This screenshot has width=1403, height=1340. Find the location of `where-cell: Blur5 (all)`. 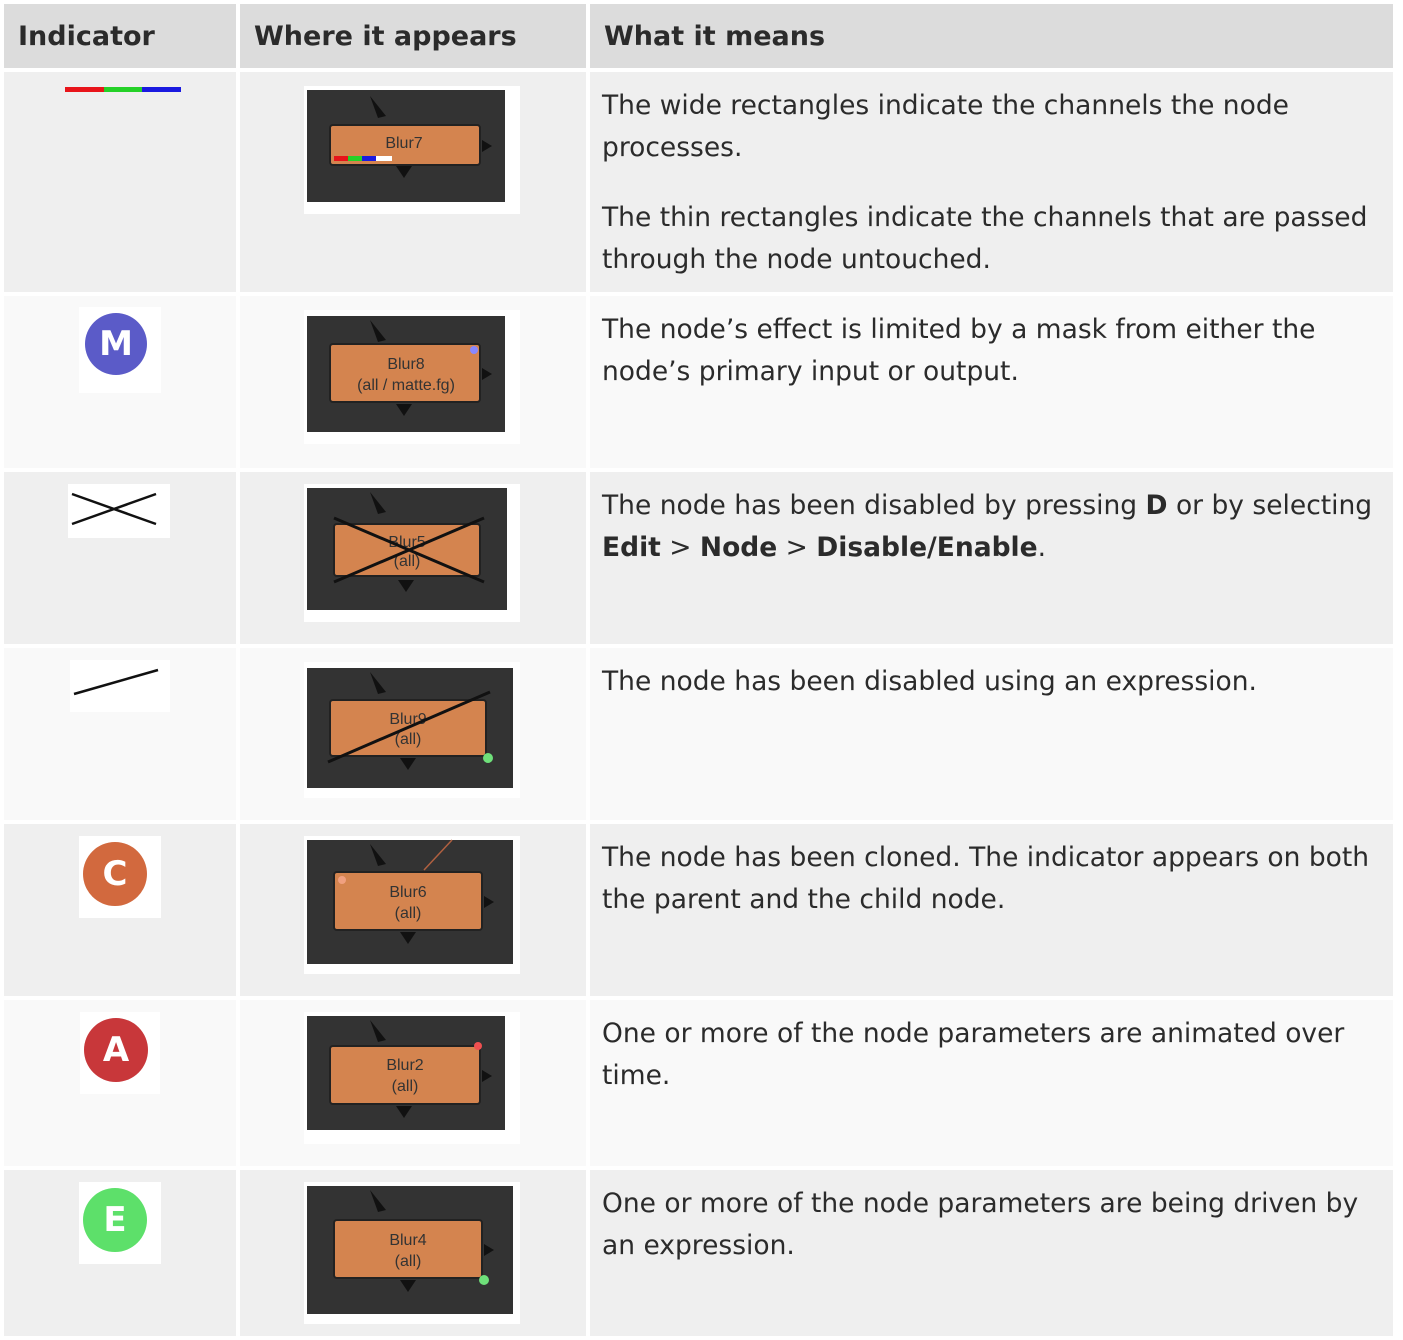

where-cell: Blur5 (all) is located at coordinates (413, 558).